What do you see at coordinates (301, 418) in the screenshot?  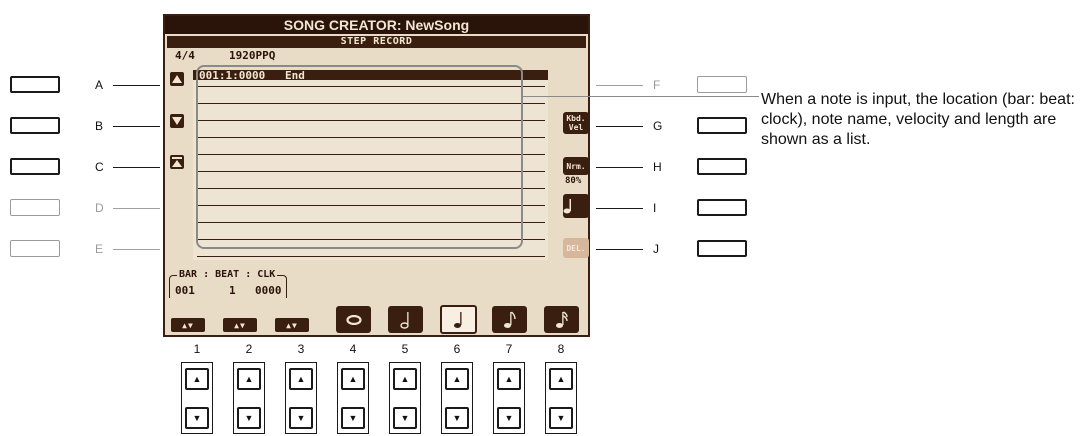 I see `down-button-3: ▼` at bounding box center [301, 418].